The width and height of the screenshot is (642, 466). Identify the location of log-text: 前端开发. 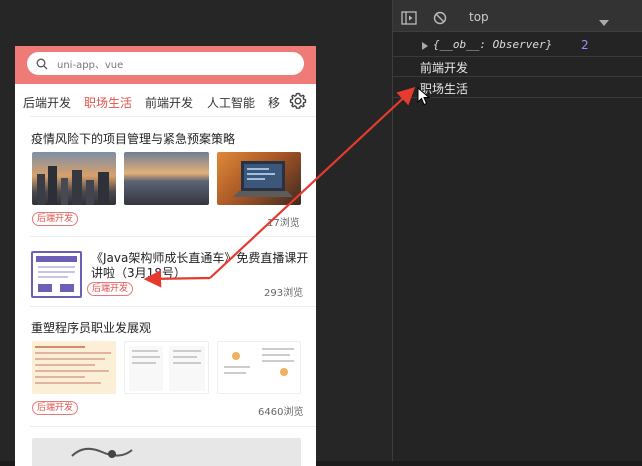
(444, 68).